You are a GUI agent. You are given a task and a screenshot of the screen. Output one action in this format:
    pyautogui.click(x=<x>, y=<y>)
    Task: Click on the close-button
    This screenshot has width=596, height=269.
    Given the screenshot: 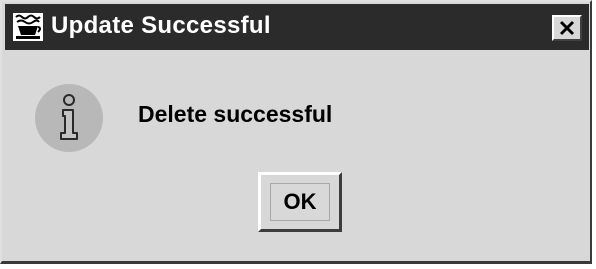 What is the action you would take?
    pyautogui.click(x=567, y=28)
    